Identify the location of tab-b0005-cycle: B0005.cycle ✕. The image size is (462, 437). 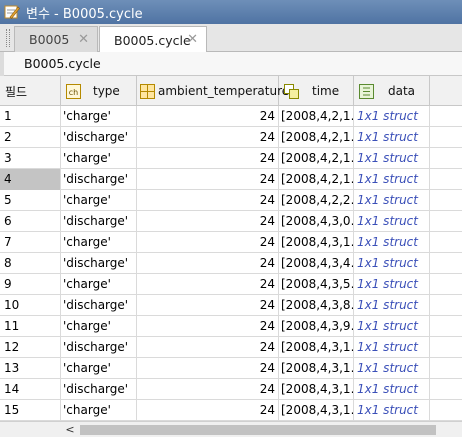
(153, 39).